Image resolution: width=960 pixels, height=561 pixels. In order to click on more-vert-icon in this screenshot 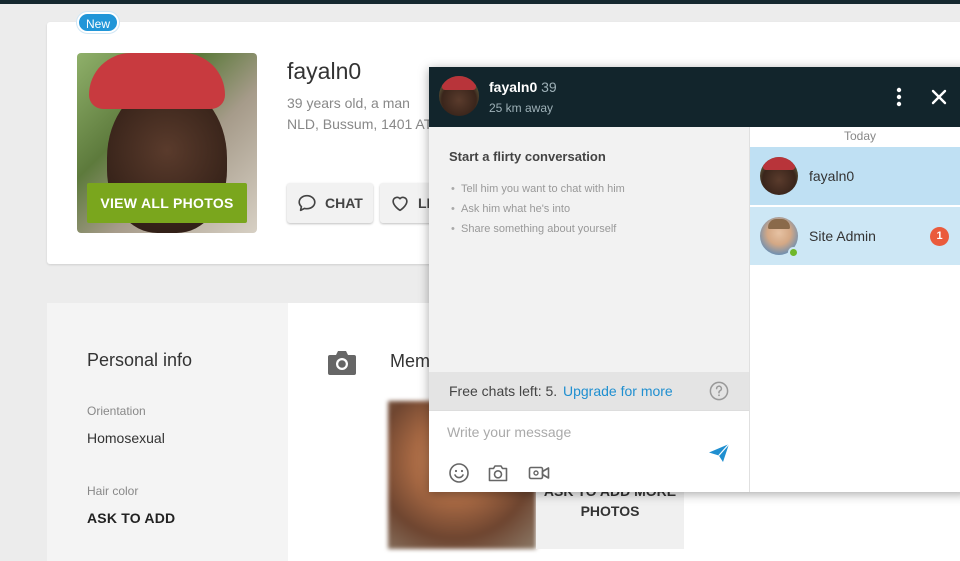, I will do `click(899, 97)`.